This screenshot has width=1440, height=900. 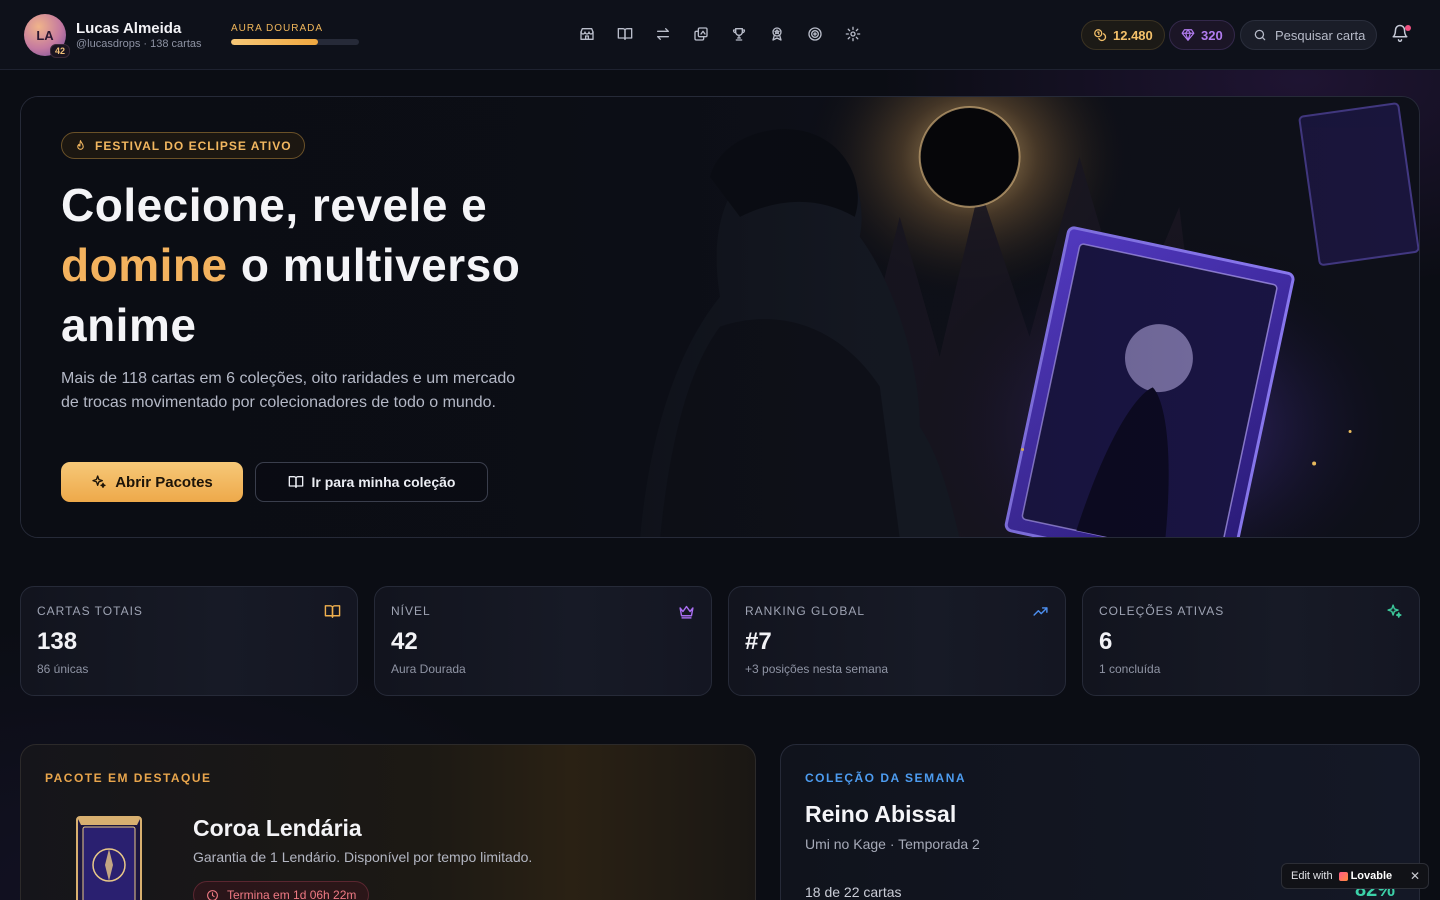 What do you see at coordinates (1100, 35) in the screenshot?
I see `coins-icon` at bounding box center [1100, 35].